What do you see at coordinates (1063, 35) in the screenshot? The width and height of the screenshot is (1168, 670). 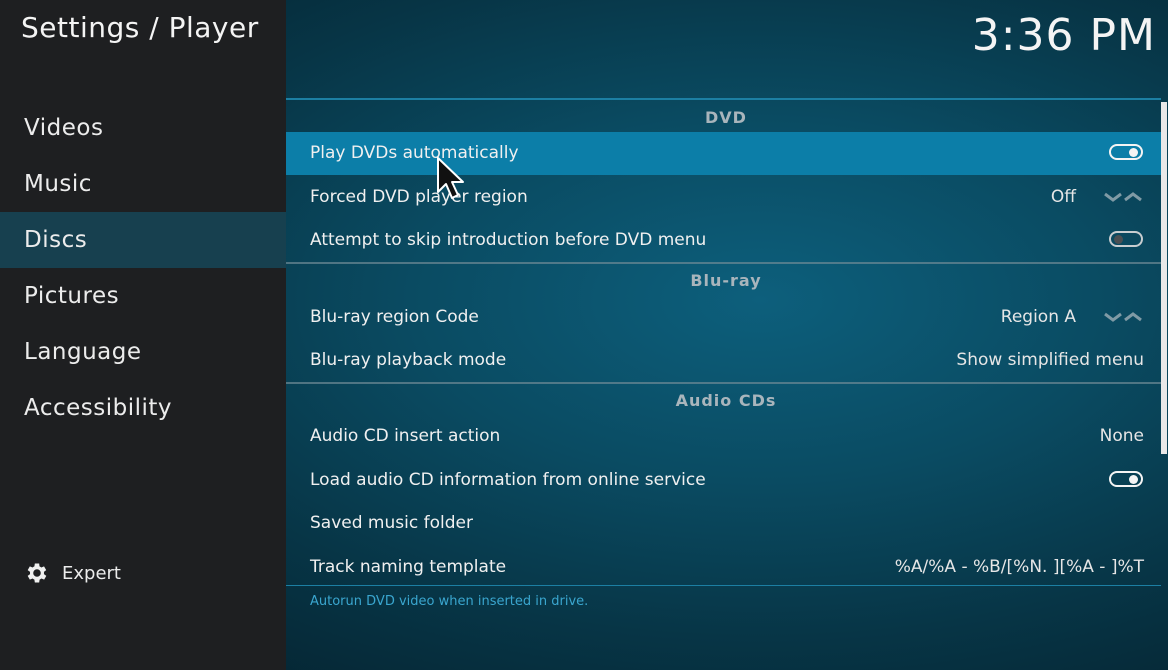 I see `clock: 3:36 PM` at bounding box center [1063, 35].